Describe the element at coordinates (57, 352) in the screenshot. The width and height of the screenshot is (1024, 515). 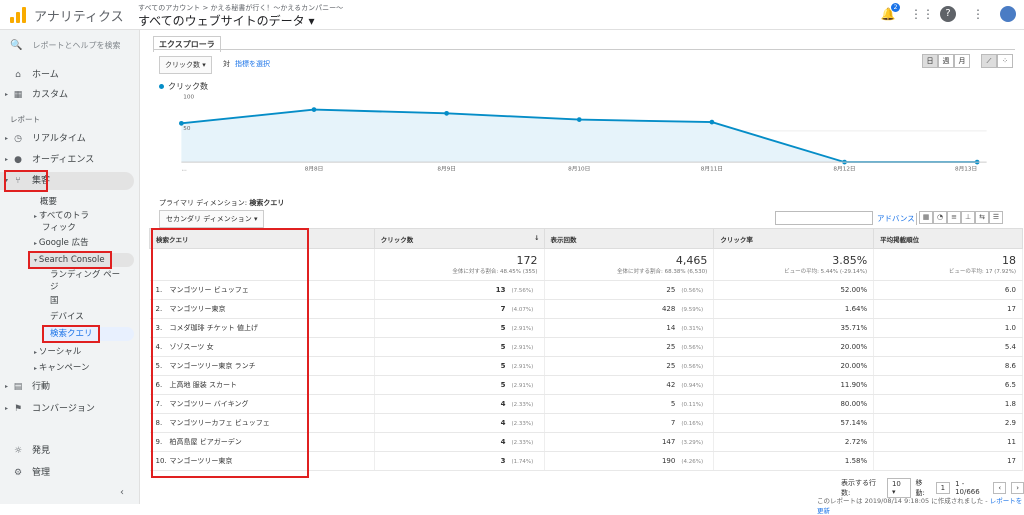
I see `sidebar-item-social: ▸ ソーシャル` at that location.